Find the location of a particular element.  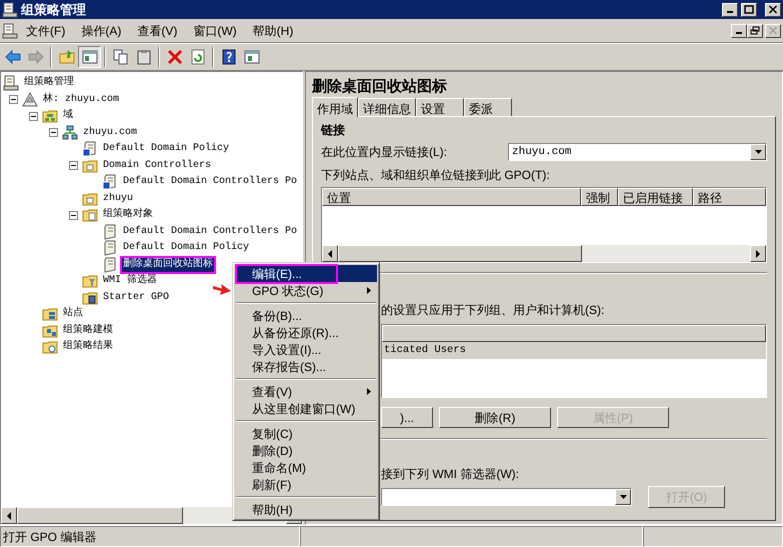

wmi-filter-dropdown is located at coordinates (506, 497).